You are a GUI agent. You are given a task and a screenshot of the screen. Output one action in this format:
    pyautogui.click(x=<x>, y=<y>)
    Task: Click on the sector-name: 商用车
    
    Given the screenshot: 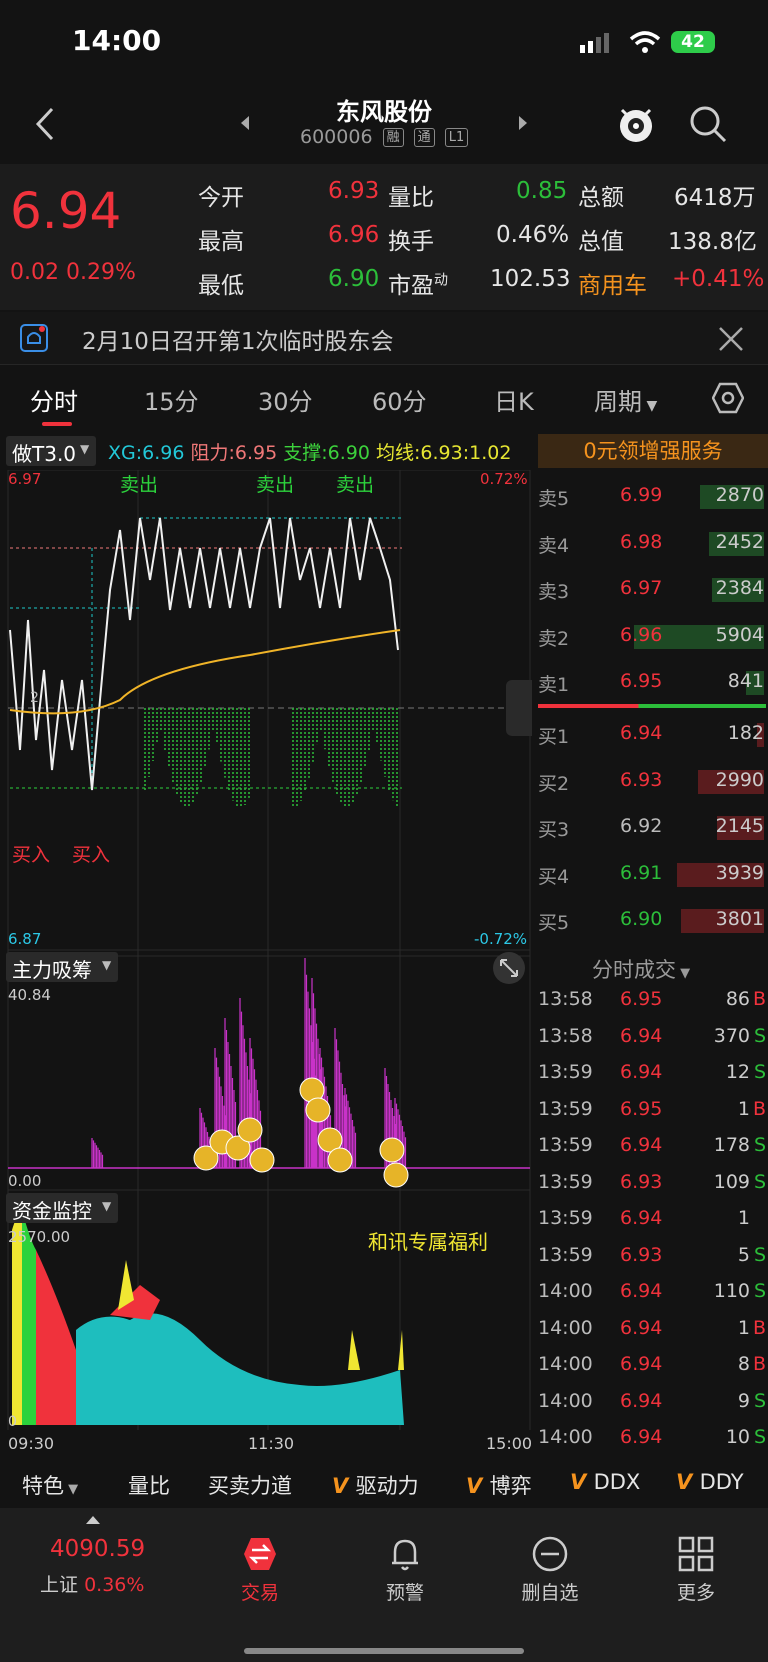 What is the action you would take?
    pyautogui.click(x=612, y=283)
    